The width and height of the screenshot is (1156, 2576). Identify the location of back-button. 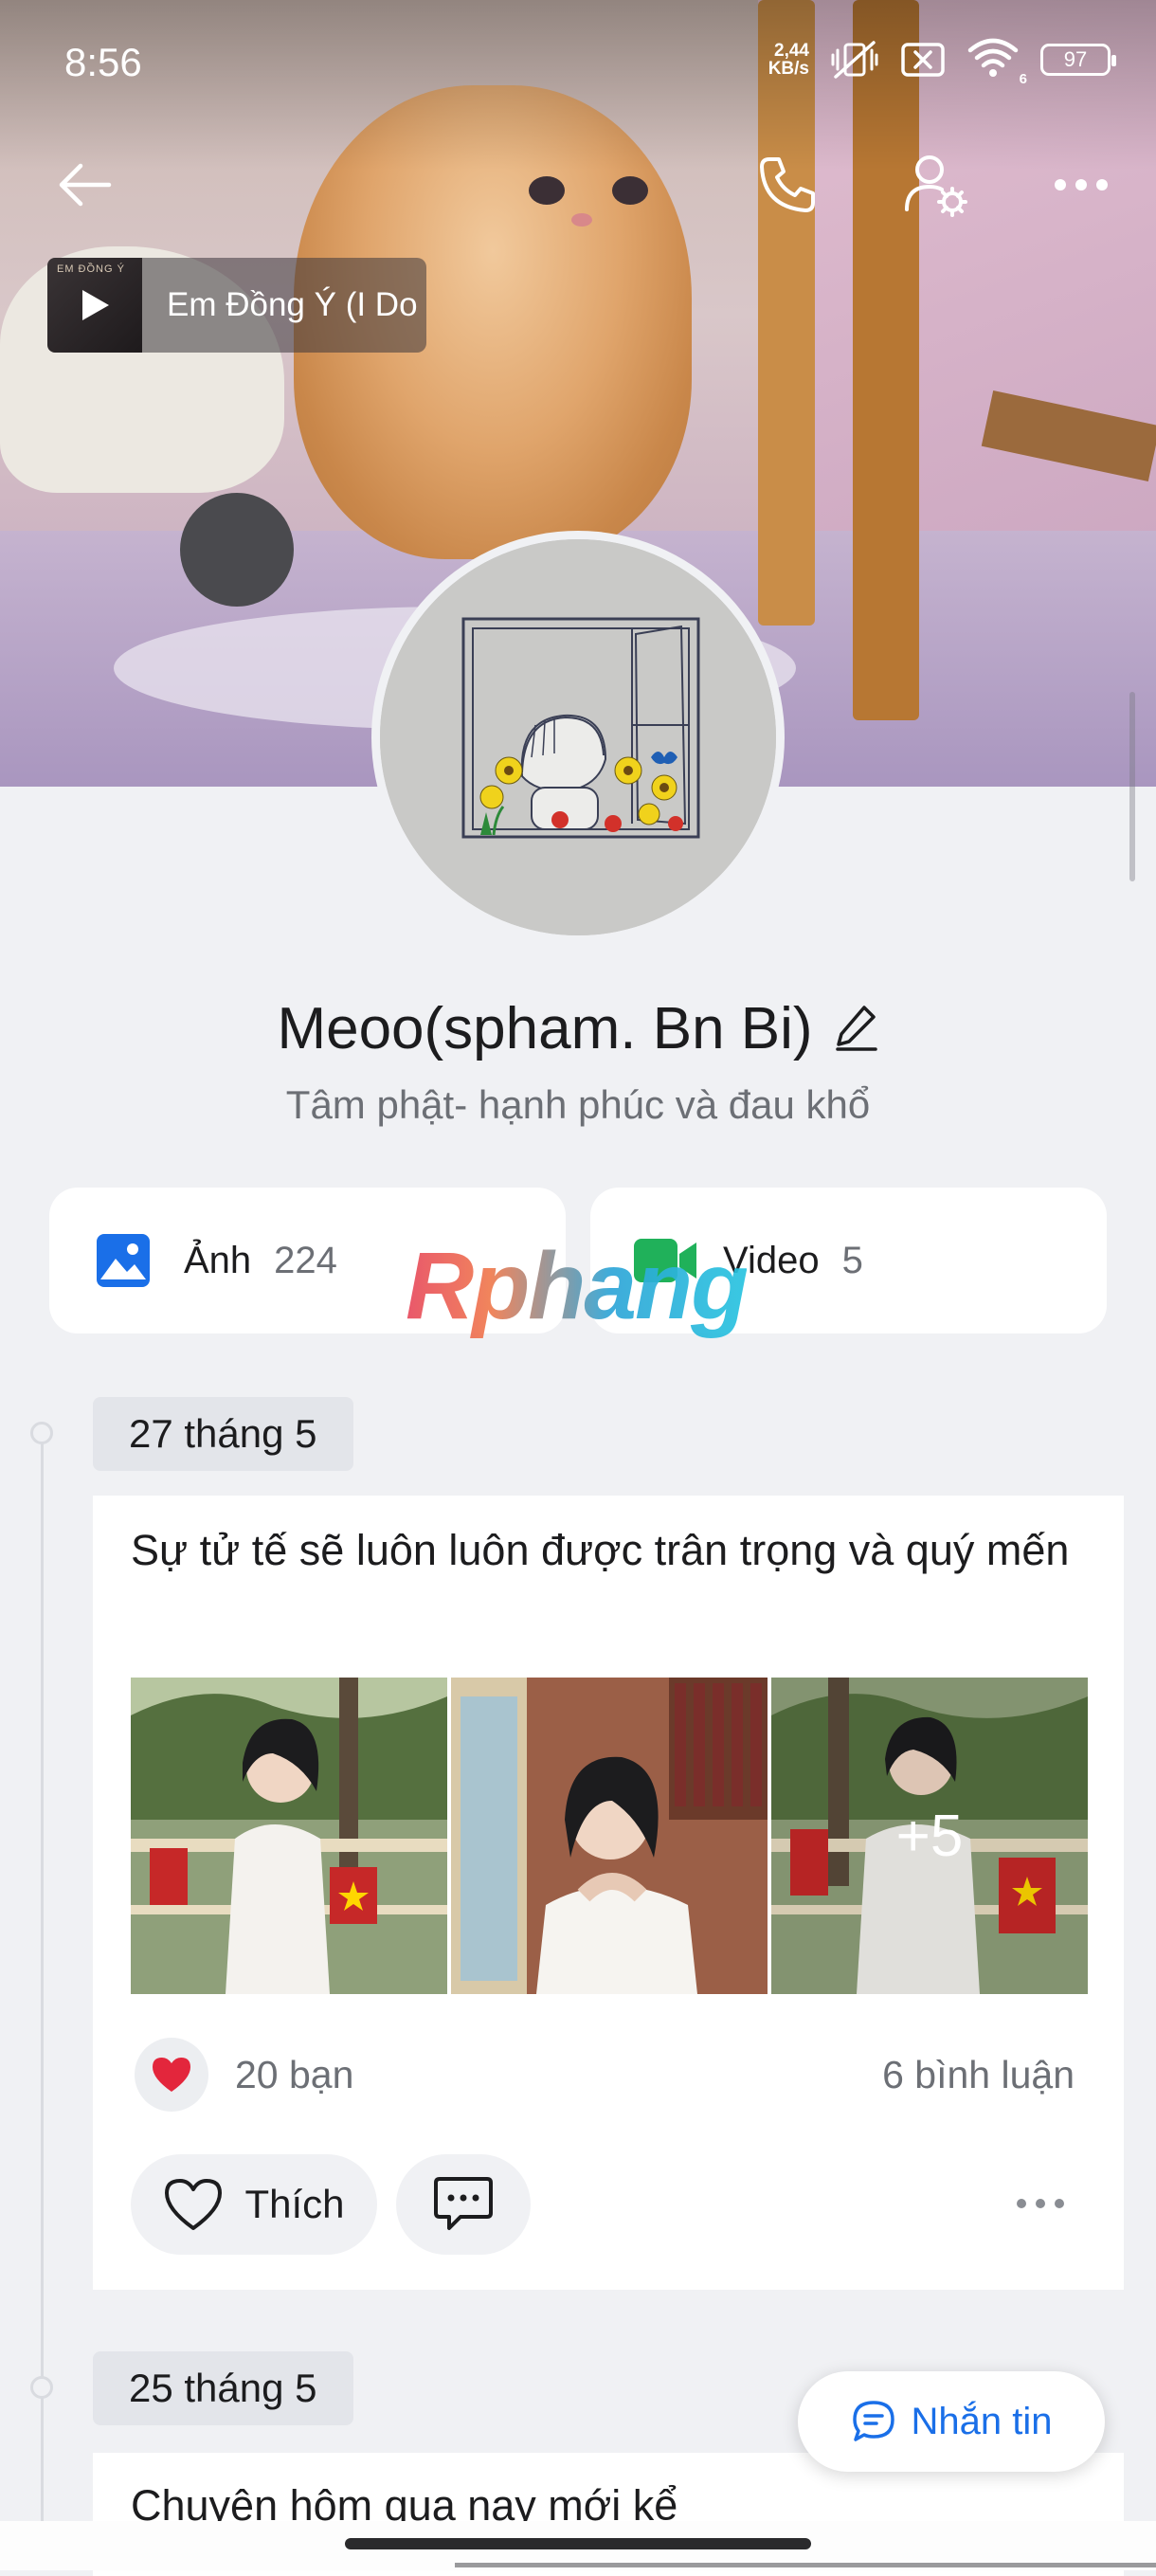
(84, 184).